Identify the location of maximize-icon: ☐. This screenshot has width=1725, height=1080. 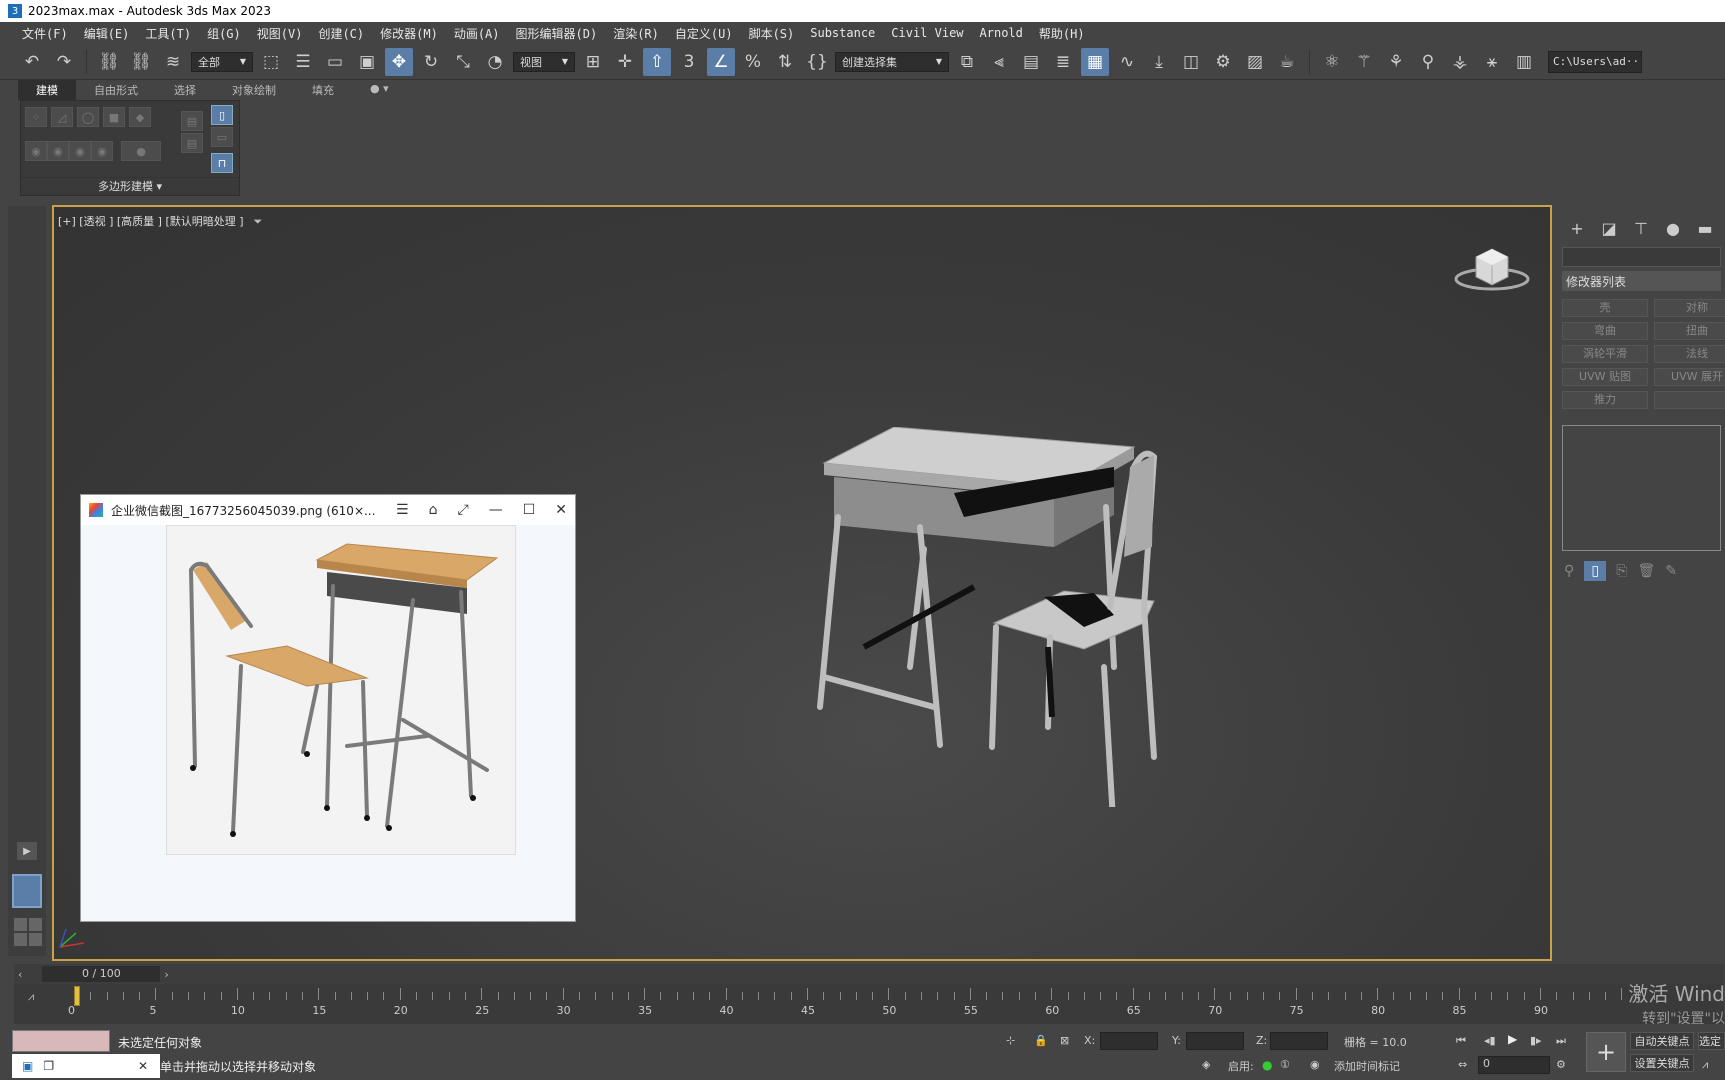
(529, 510).